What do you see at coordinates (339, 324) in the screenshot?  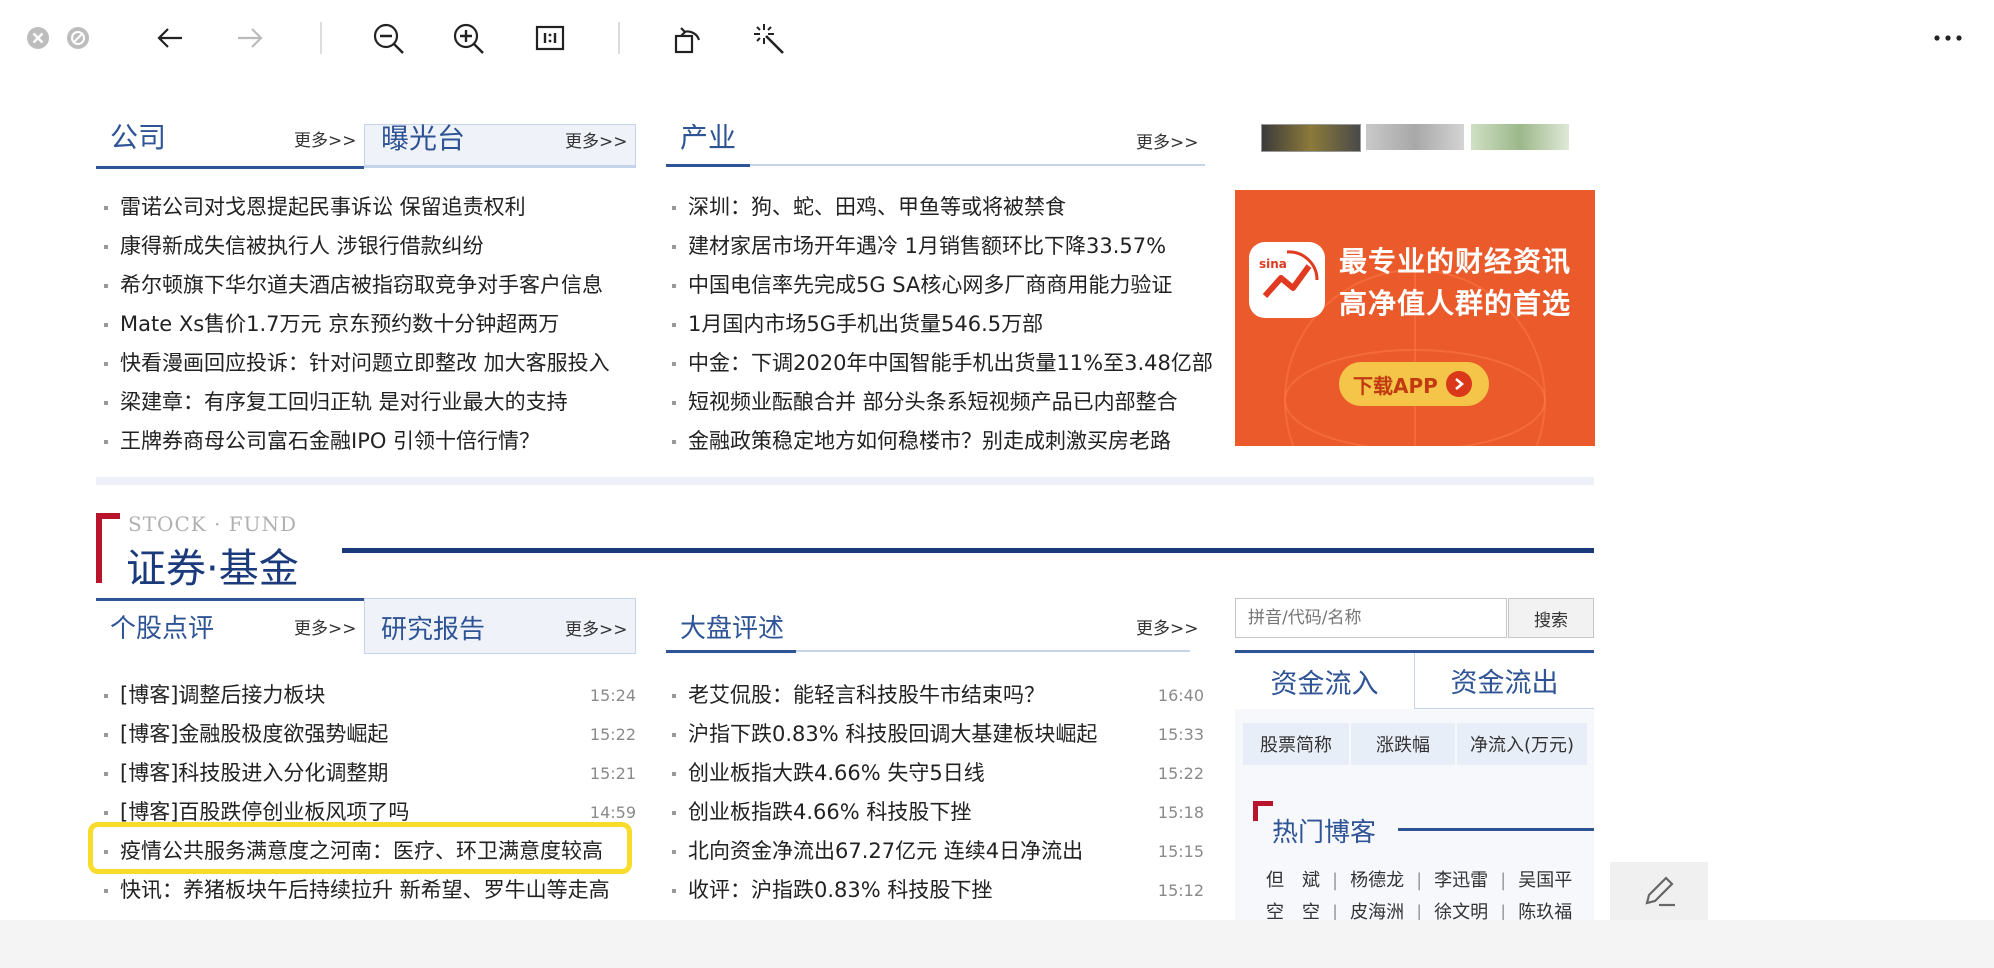 I see `news-link: Mate Xs售价1.7万元 京东预约数十分钟超两万` at bounding box center [339, 324].